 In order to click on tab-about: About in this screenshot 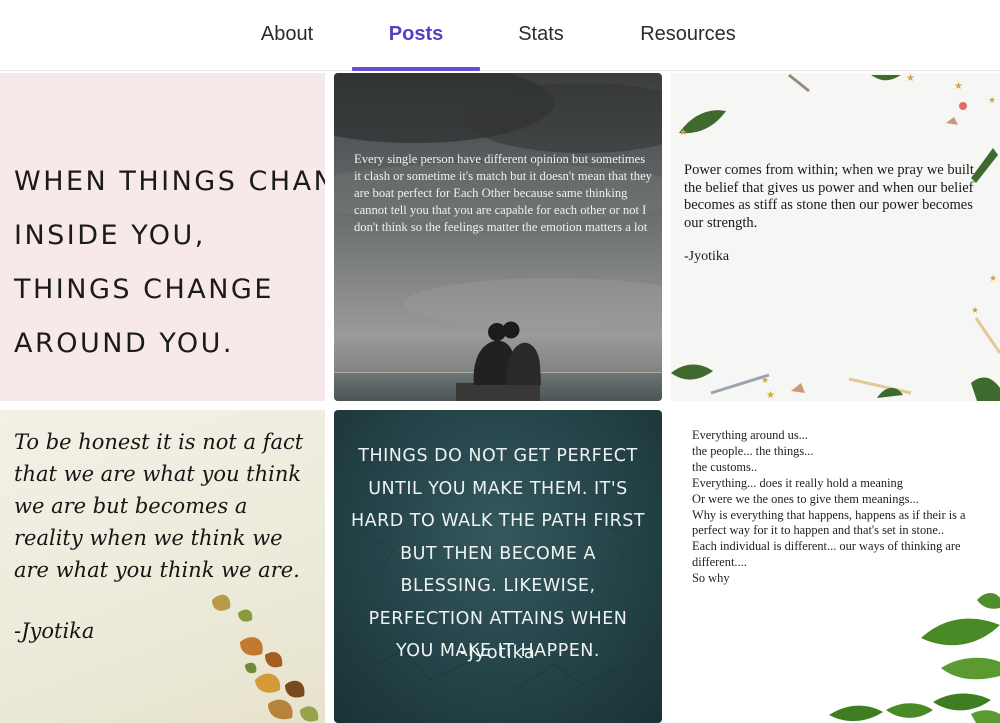, I will do `click(287, 35)`.